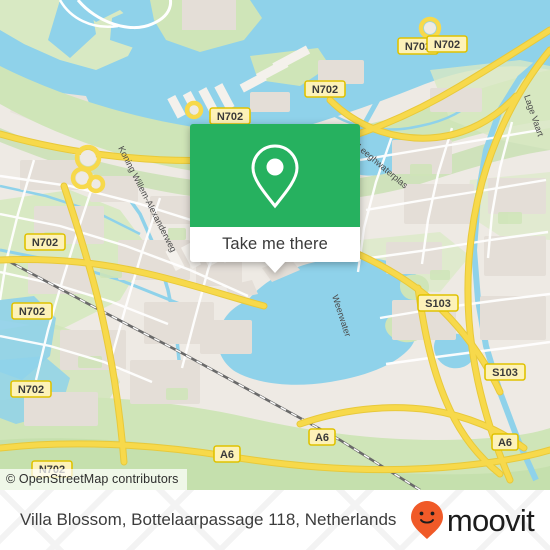 This screenshot has height=550, width=550. What do you see at coordinates (490, 520) in the screenshot?
I see `moovit-wordmark: moovit` at bounding box center [490, 520].